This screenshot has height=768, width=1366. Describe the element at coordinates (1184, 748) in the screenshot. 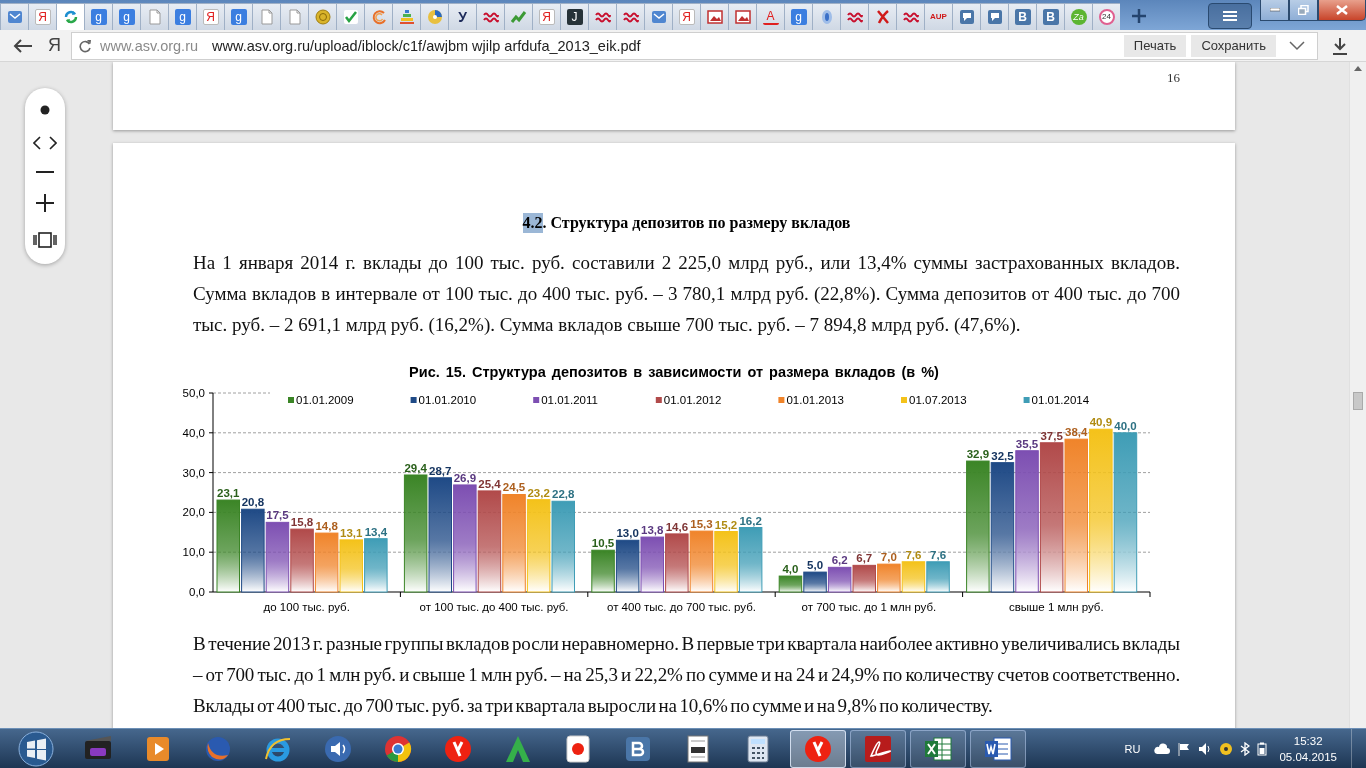

I see `flag-icon` at that location.